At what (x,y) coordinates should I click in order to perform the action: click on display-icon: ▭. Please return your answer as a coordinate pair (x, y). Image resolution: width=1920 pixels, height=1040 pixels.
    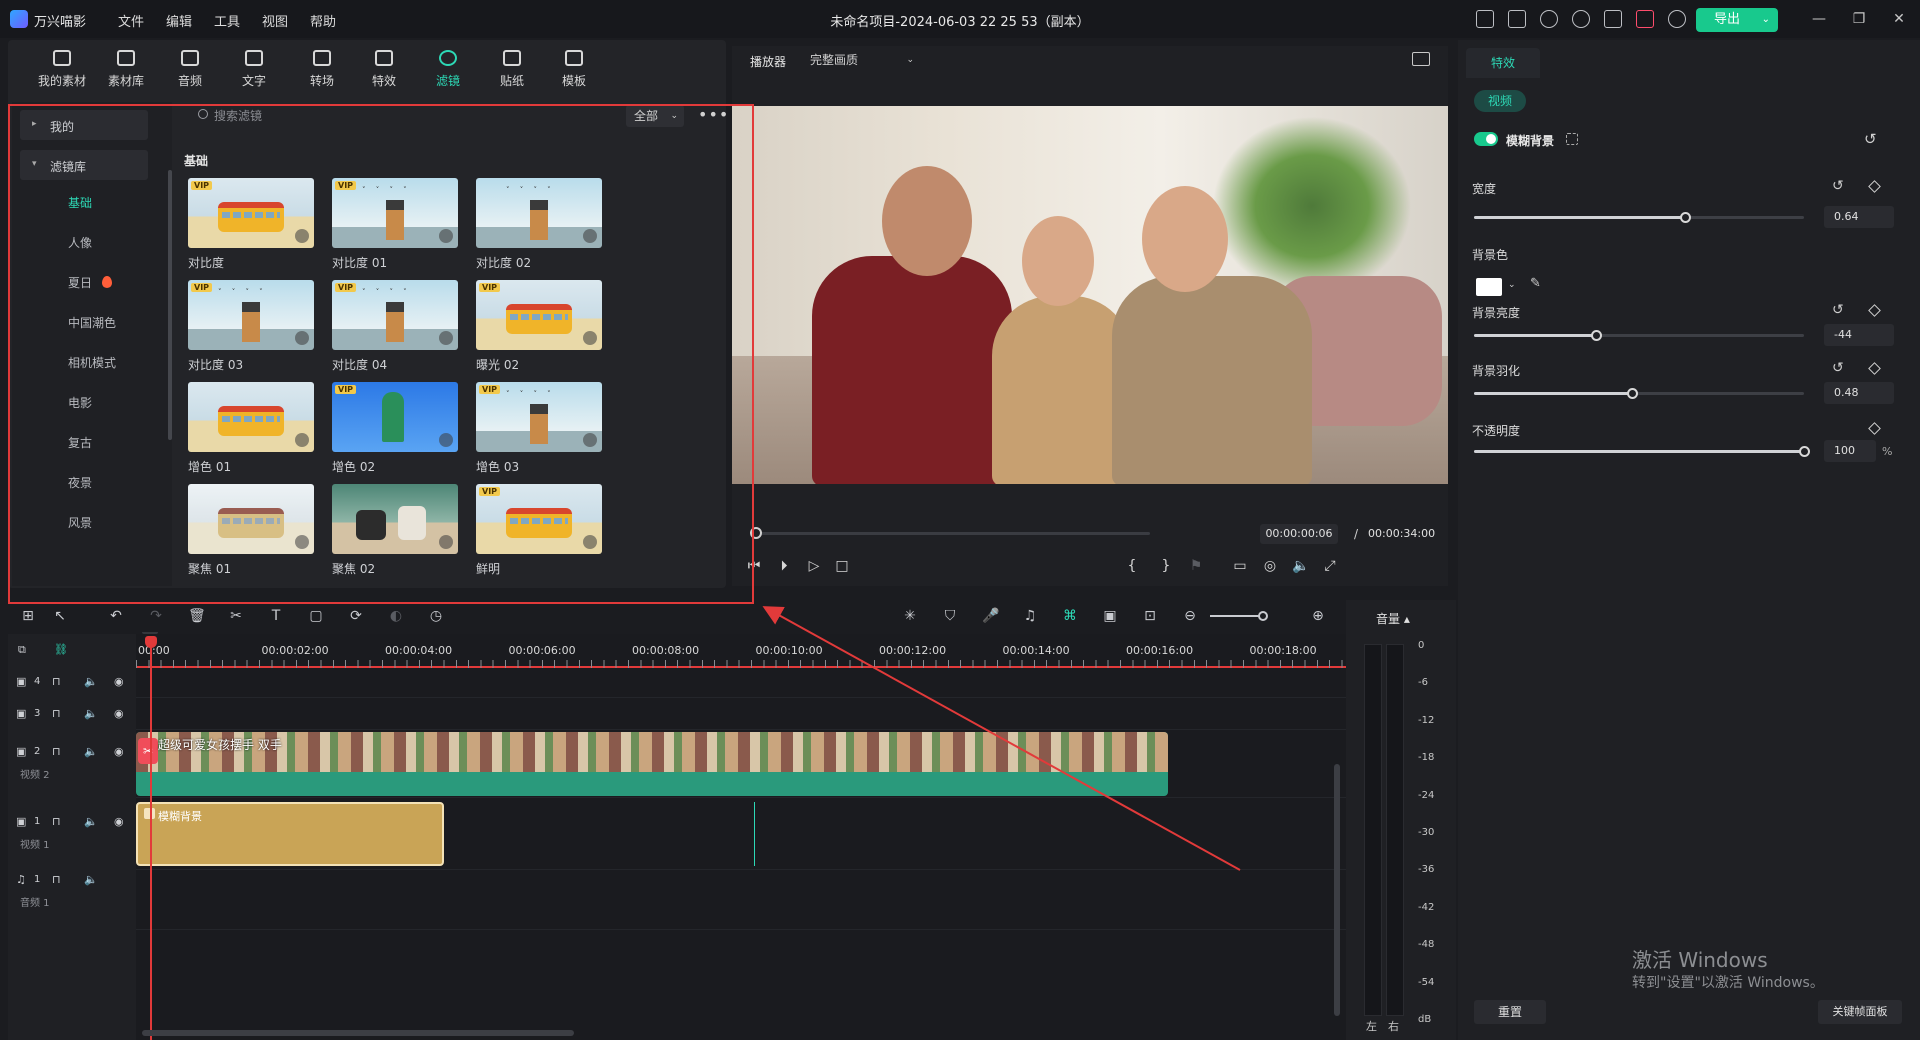
    Looking at the image, I should click on (1240, 566).